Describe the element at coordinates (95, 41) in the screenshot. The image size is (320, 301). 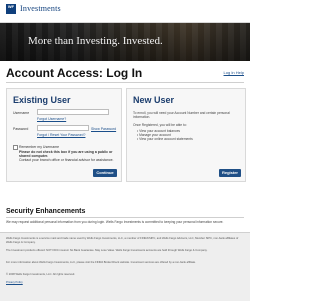
I see `hero-tagline: More than Investing. Invested.` at that location.